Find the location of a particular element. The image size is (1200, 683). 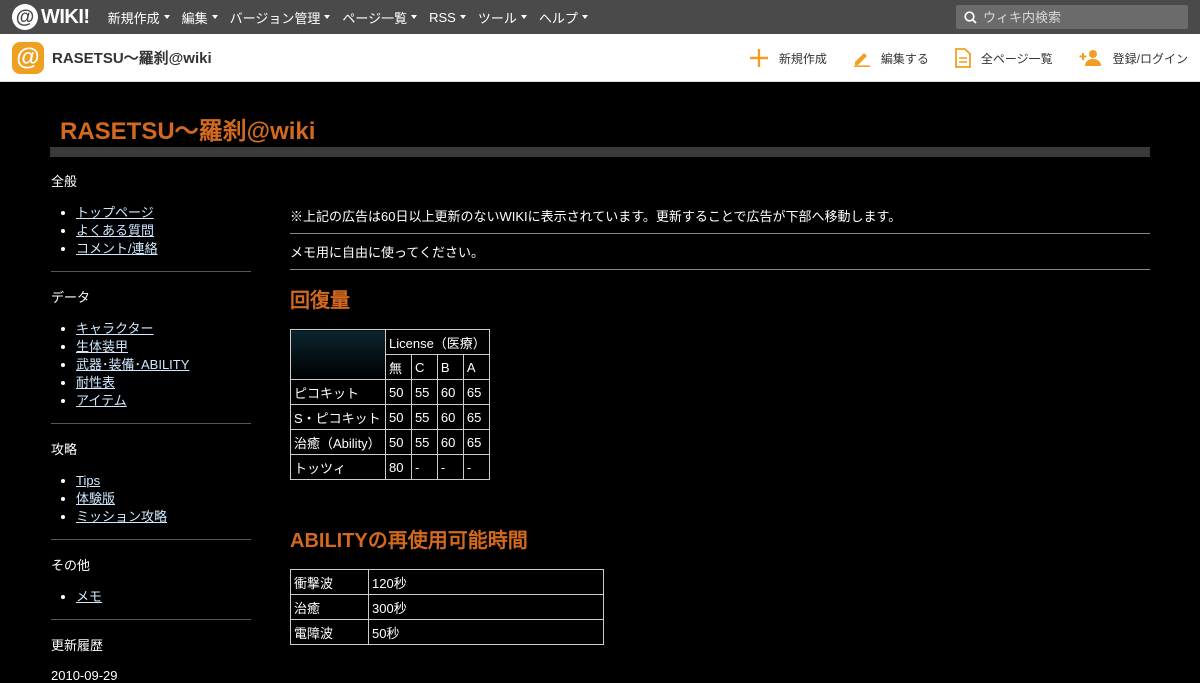

history-date: 2010-09-29 is located at coordinates (84, 675).